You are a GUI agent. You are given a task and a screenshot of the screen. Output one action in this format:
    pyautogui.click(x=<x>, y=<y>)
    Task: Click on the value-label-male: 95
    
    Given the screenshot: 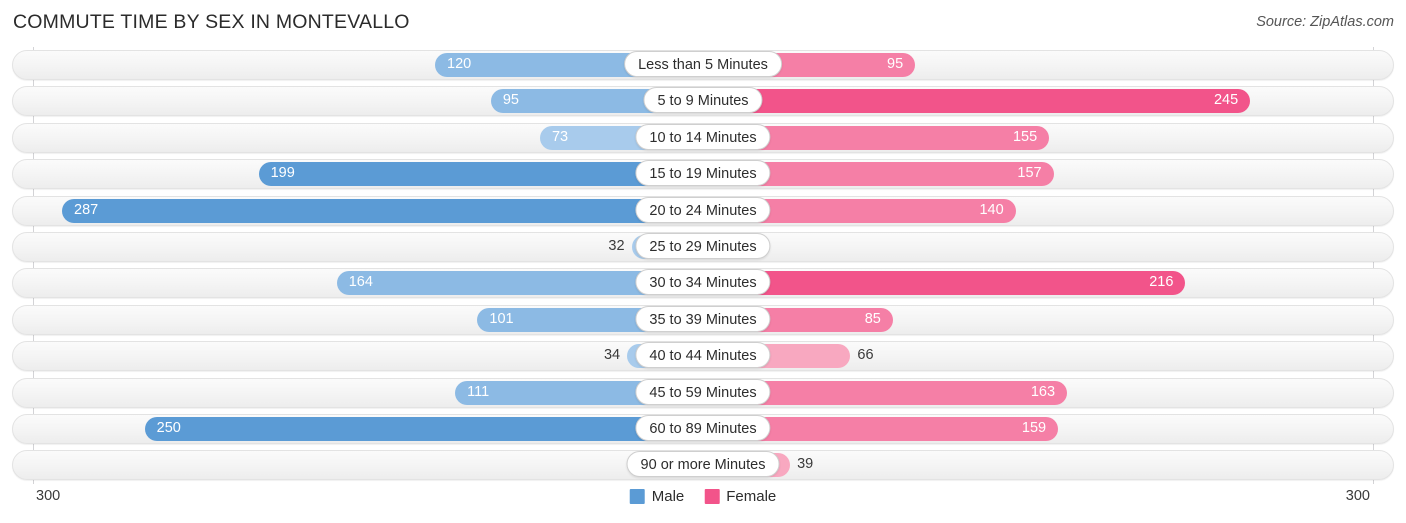 What is the action you would take?
    pyautogui.click(x=510, y=100)
    